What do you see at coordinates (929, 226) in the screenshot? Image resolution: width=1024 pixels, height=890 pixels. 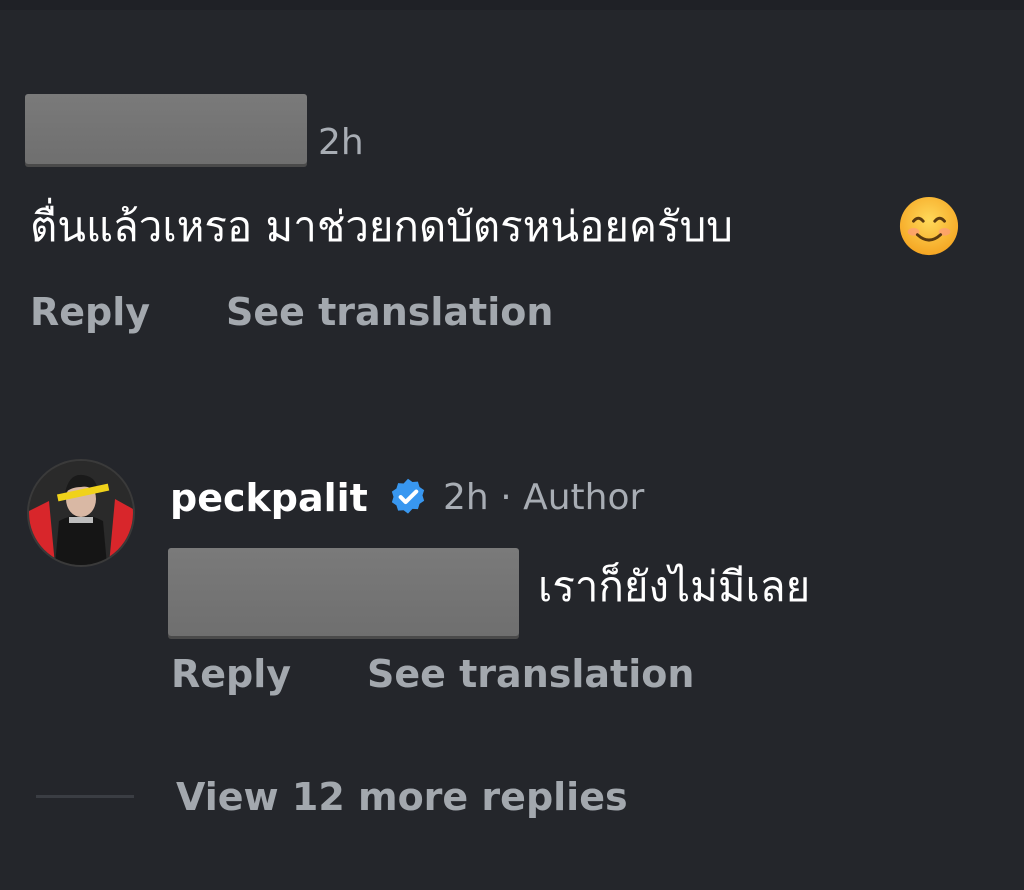 I see `smiling-face-emoji` at bounding box center [929, 226].